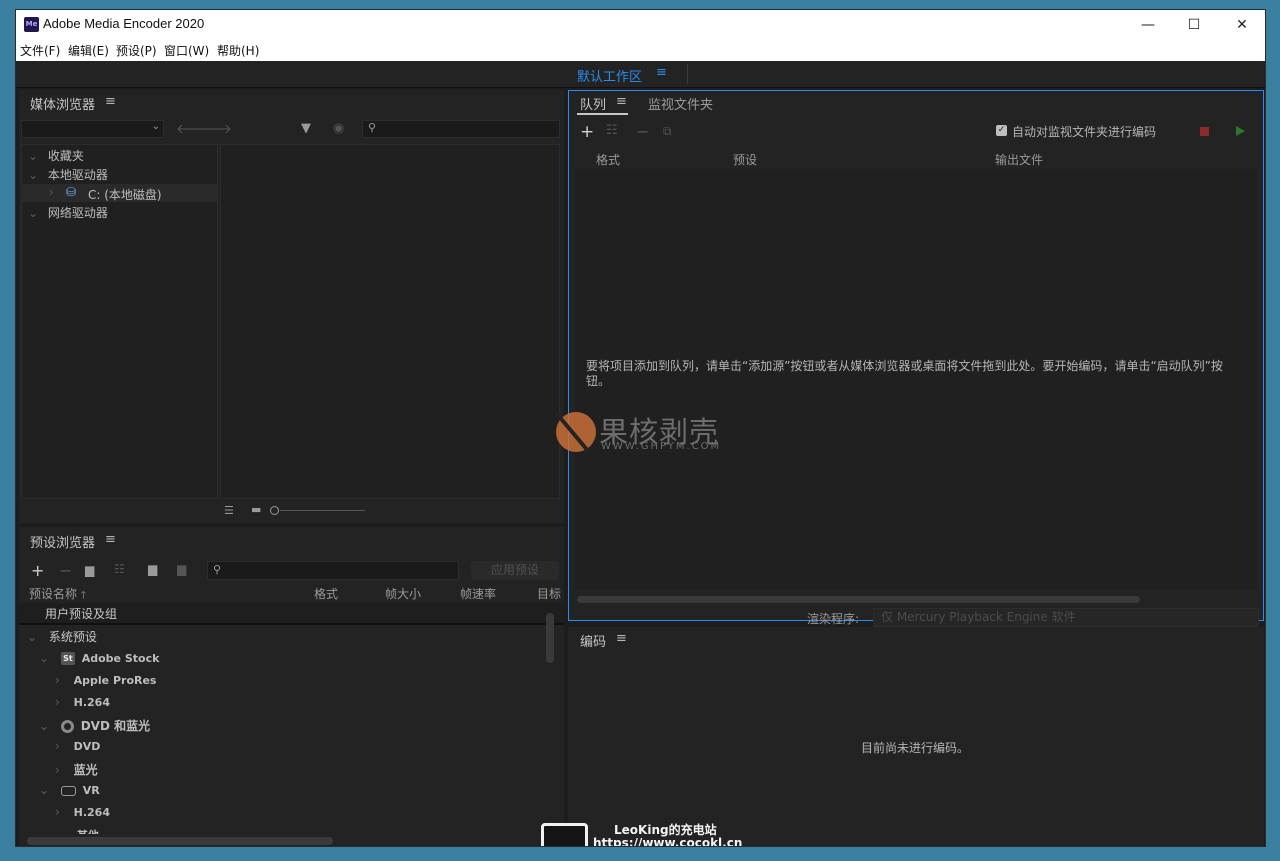  I want to click on media-search-input: ⚲, so click(461, 129).